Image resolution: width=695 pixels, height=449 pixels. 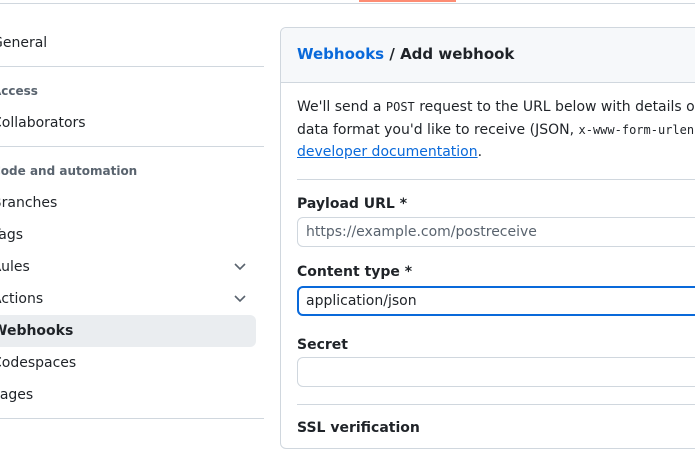 I want to click on sidebar-item-general: General, so click(x=128, y=43).